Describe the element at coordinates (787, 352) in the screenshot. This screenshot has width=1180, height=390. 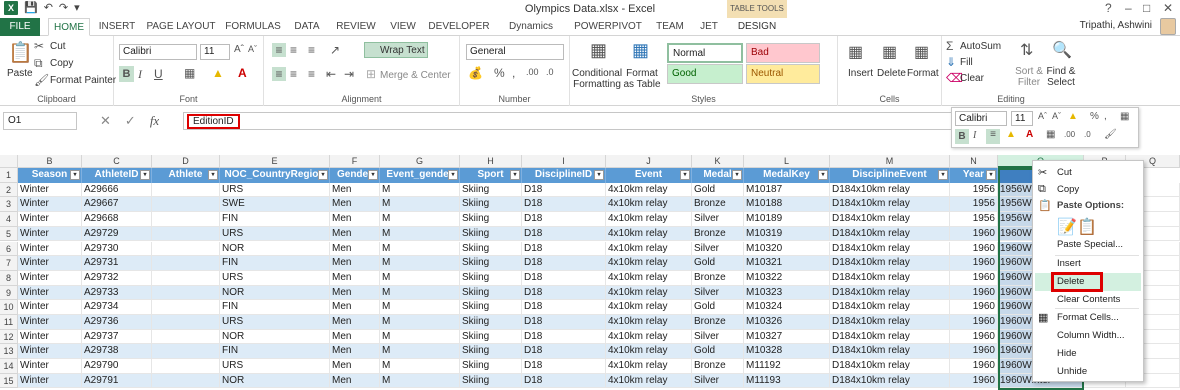
I see `table-cell: M10328` at that location.